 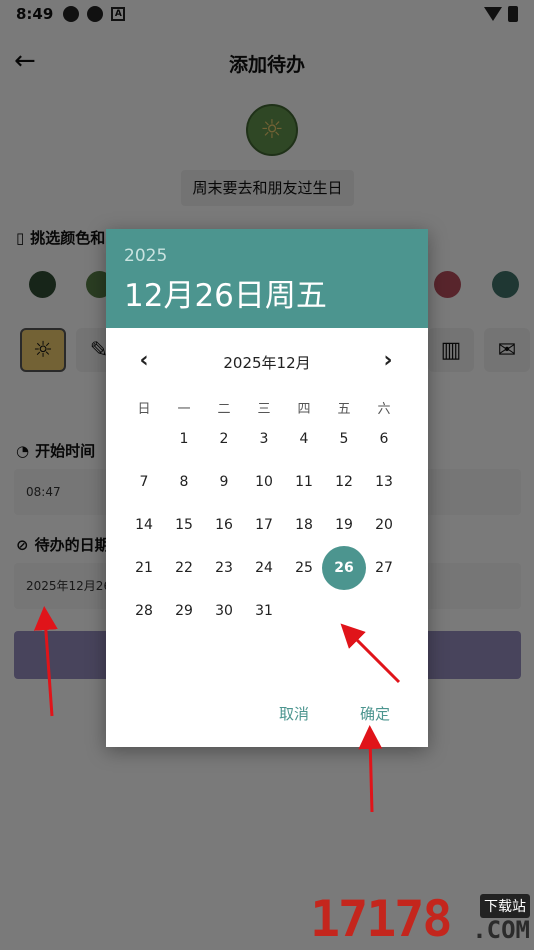 What do you see at coordinates (381, 919) in the screenshot?
I see `watermark-number: 17178` at bounding box center [381, 919].